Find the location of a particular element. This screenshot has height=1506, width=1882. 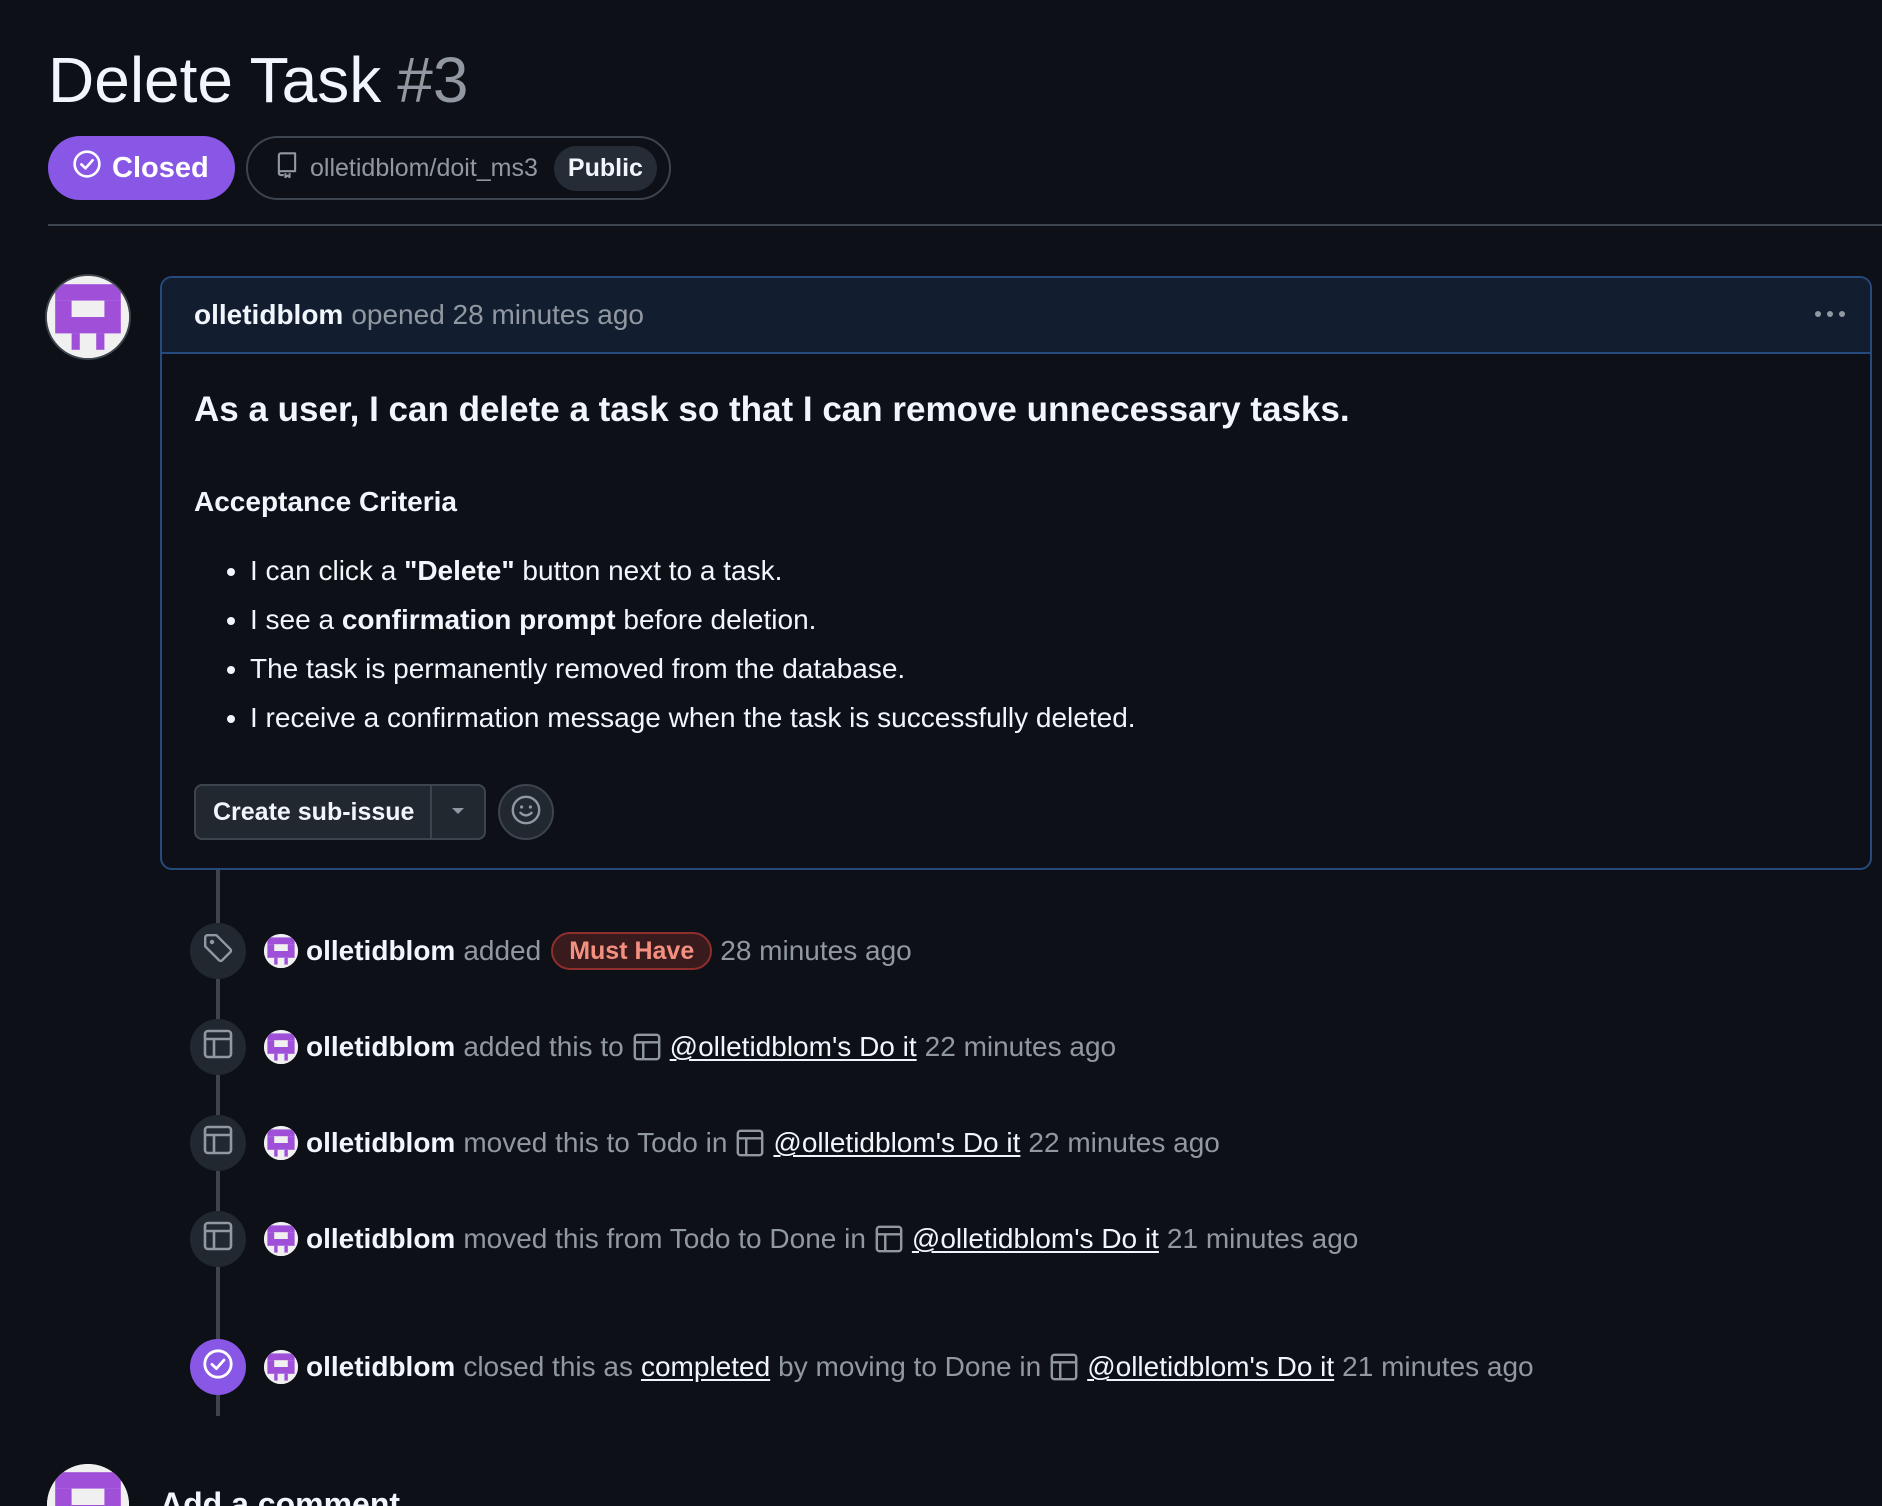

event-action-text: added this to is located at coordinates (543, 1046).